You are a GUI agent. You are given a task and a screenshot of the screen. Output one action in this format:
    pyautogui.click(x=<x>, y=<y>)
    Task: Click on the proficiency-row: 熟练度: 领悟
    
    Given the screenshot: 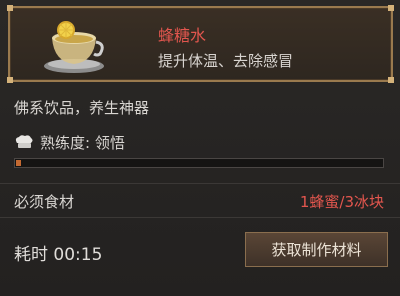 What is the action you would take?
    pyautogui.click(x=69, y=142)
    